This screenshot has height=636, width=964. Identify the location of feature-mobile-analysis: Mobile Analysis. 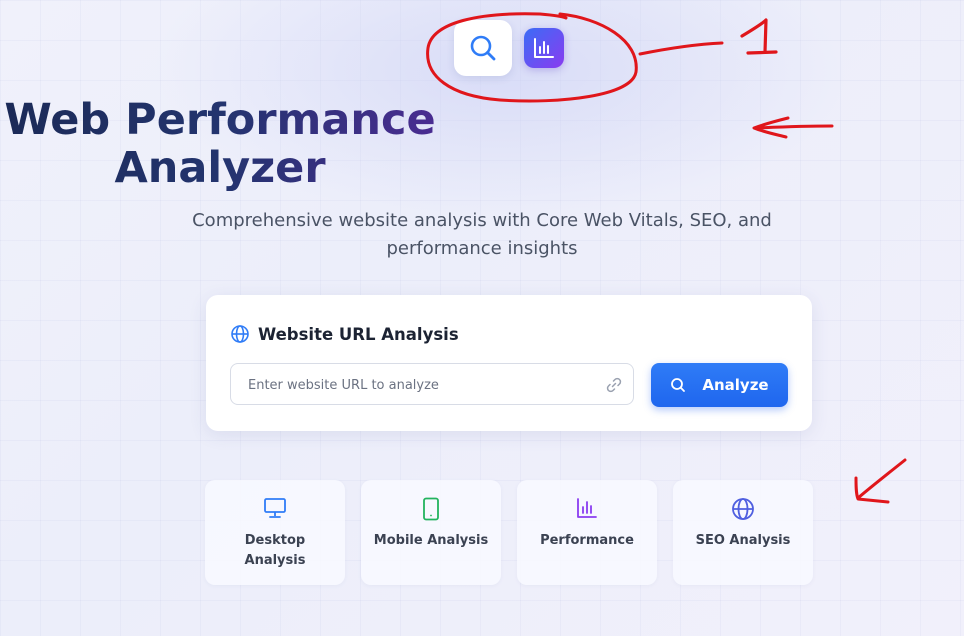
(431, 532).